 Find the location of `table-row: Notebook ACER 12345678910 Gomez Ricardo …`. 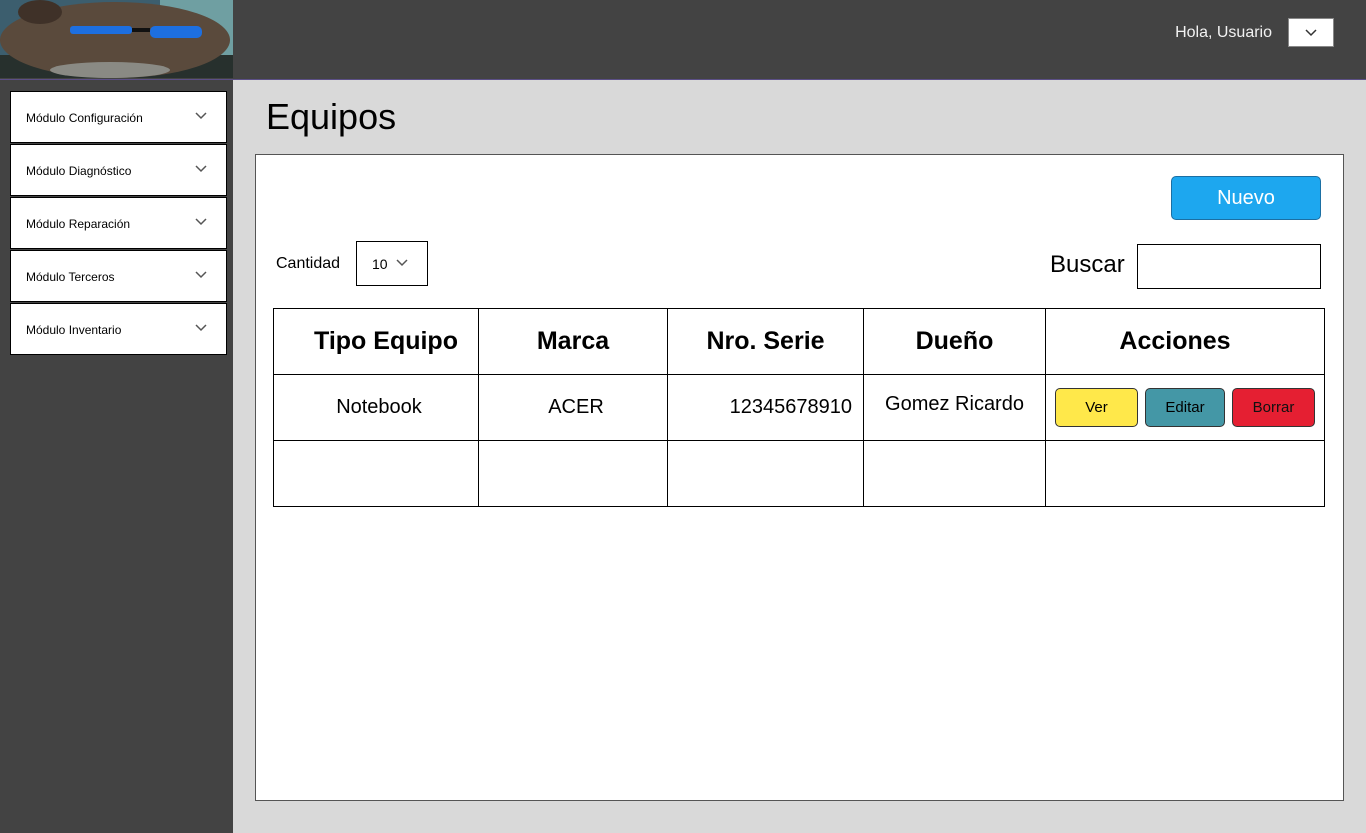

table-row: Notebook ACER 12345678910 Gomez Ricardo … is located at coordinates (799, 407).